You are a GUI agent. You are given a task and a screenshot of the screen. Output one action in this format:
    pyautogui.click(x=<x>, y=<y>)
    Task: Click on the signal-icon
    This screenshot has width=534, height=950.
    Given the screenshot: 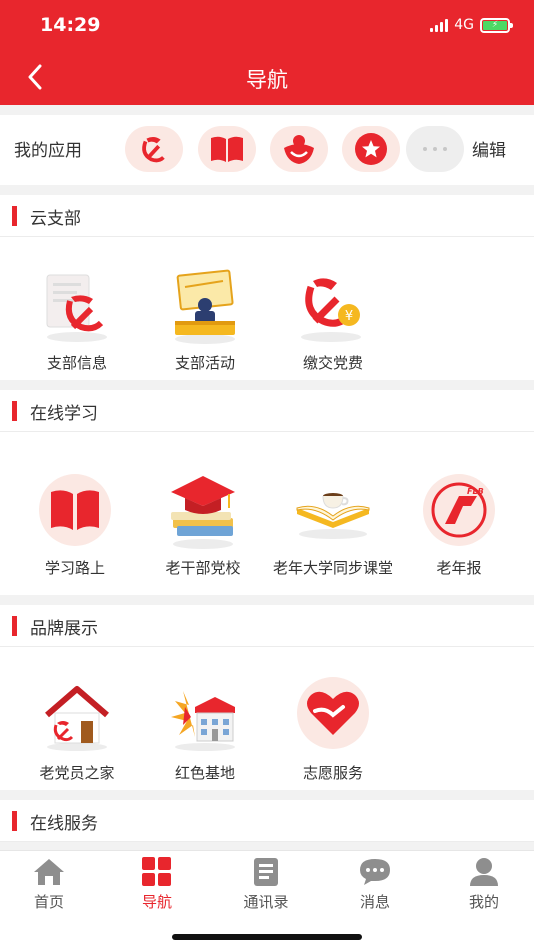 What is the action you would take?
    pyautogui.click(x=439, y=25)
    